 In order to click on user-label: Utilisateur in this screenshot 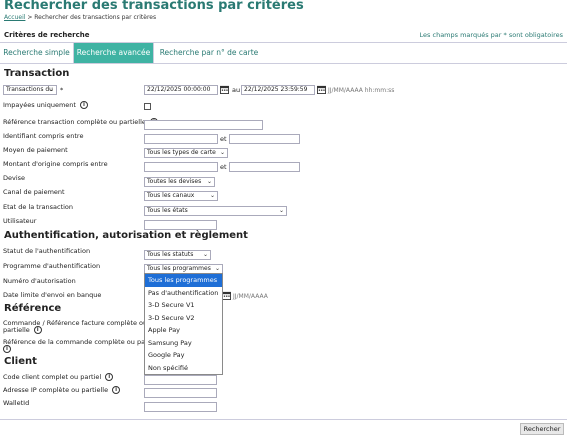, I will do `click(20, 221)`.